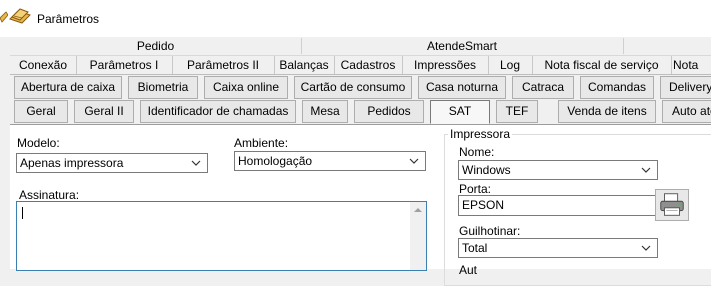 This screenshot has width=711, height=286. Describe the element at coordinates (43, 65) in the screenshot. I see `tab-conexao: Conexão` at that location.